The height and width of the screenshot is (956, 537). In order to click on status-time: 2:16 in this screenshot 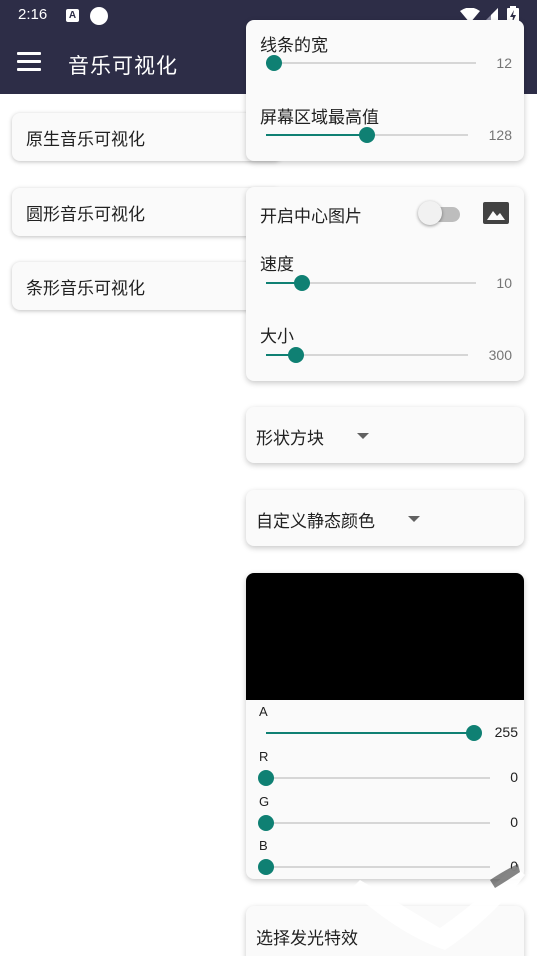, I will do `click(33, 14)`.